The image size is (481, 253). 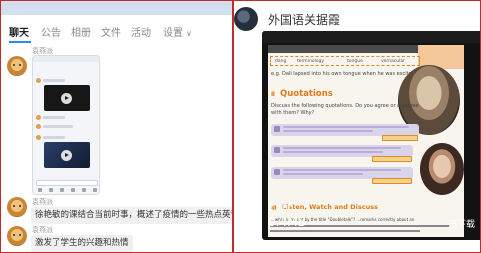 I want to click on window-top-strip, so click(x=116, y=8).